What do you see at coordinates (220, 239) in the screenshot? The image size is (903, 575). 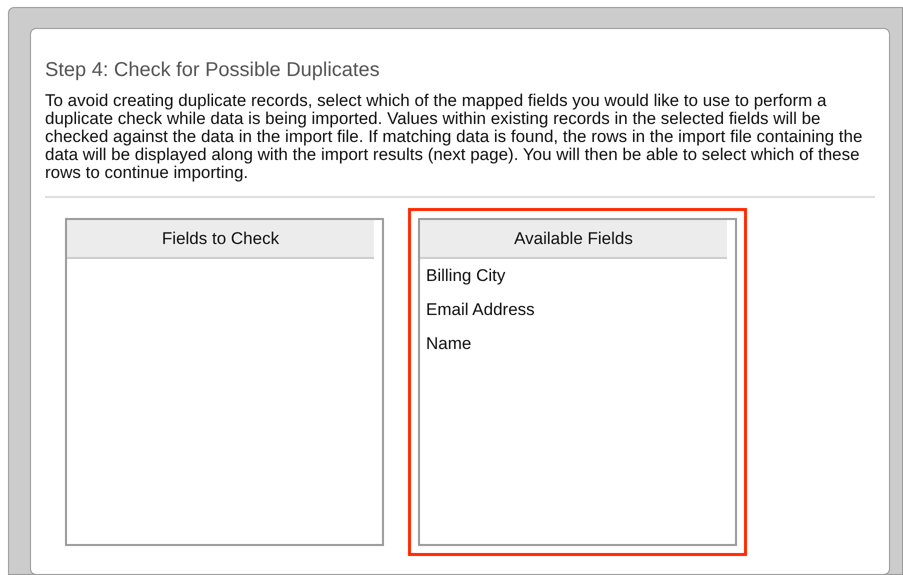 I see `list-header: Fields to Check` at bounding box center [220, 239].